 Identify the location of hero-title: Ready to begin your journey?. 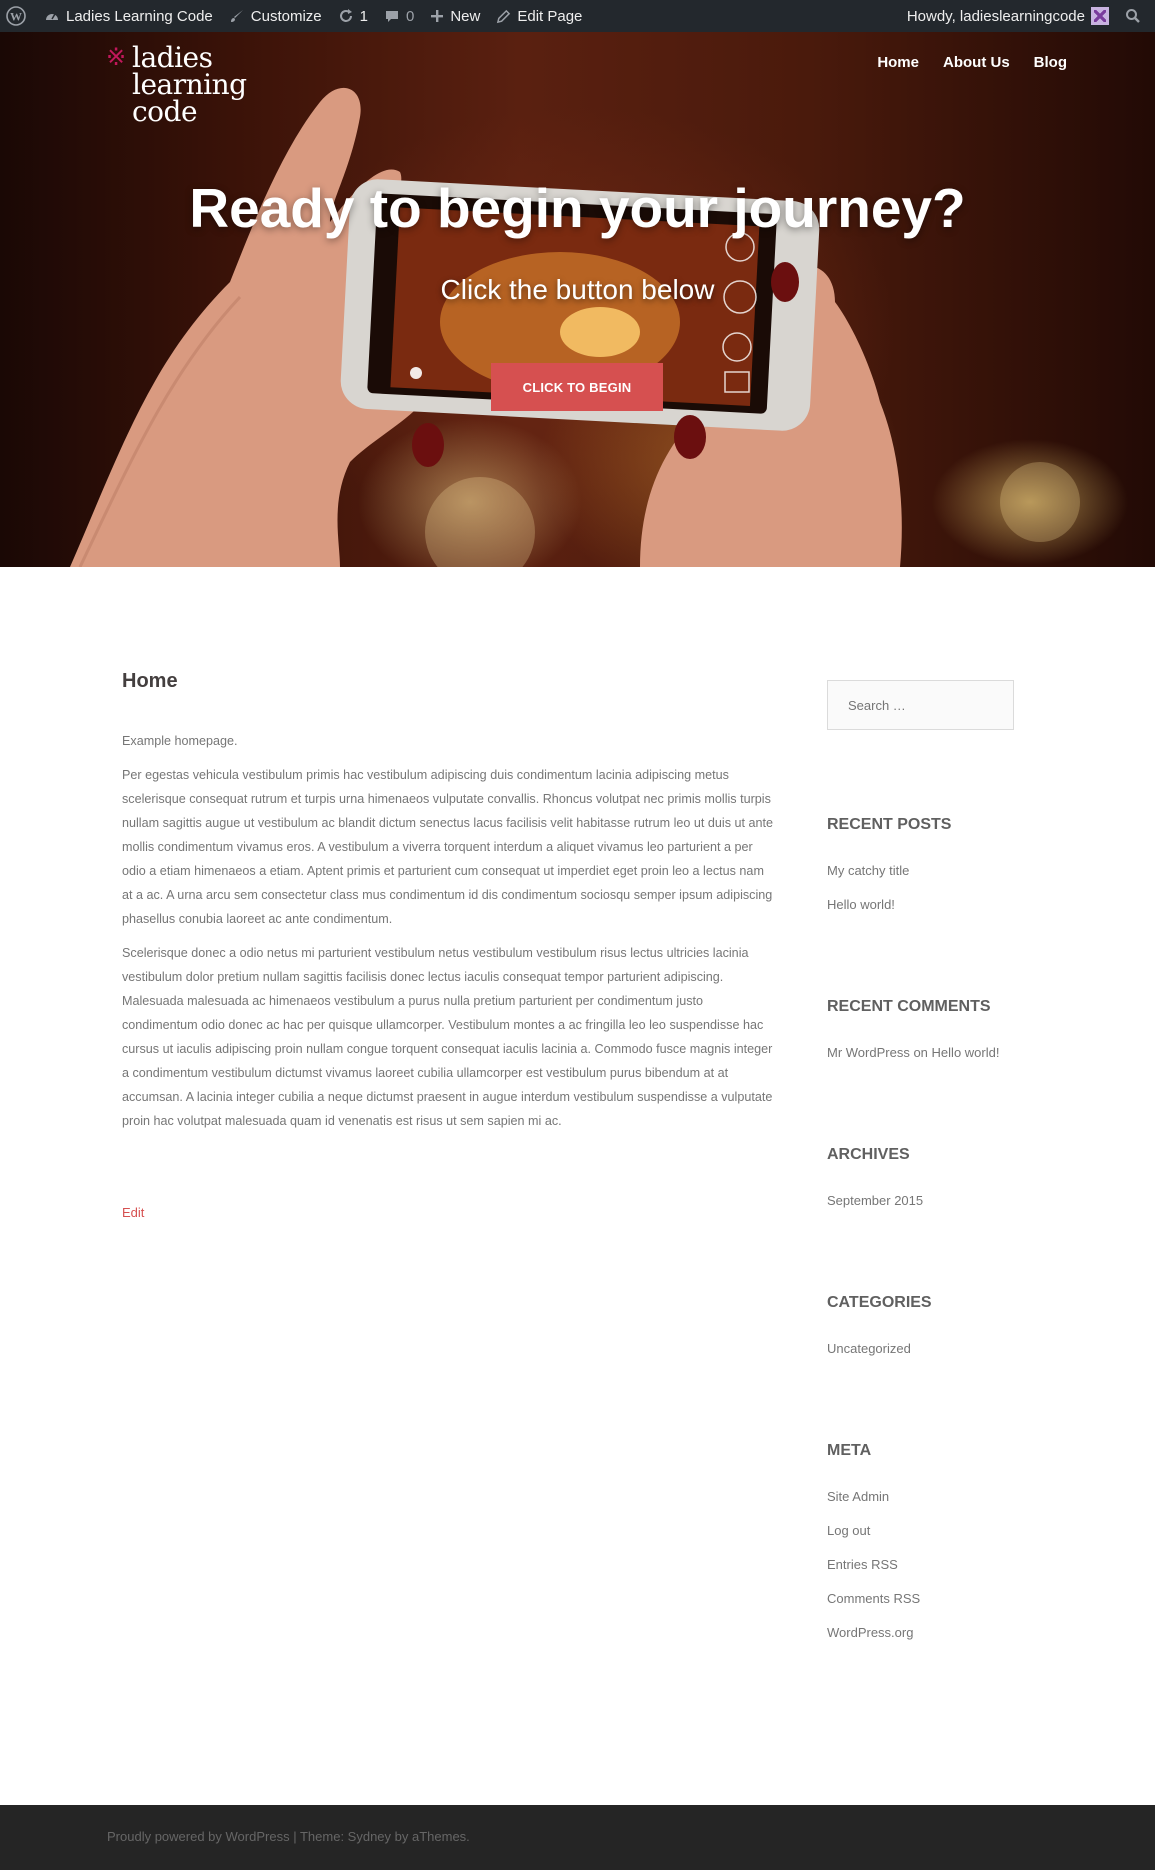
(577, 208).